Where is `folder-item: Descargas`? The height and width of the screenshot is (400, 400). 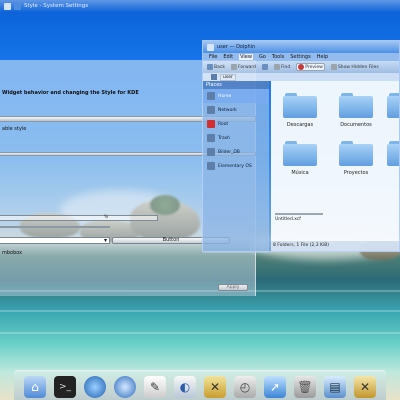
folder-item: Descargas is located at coordinates (300, 113).